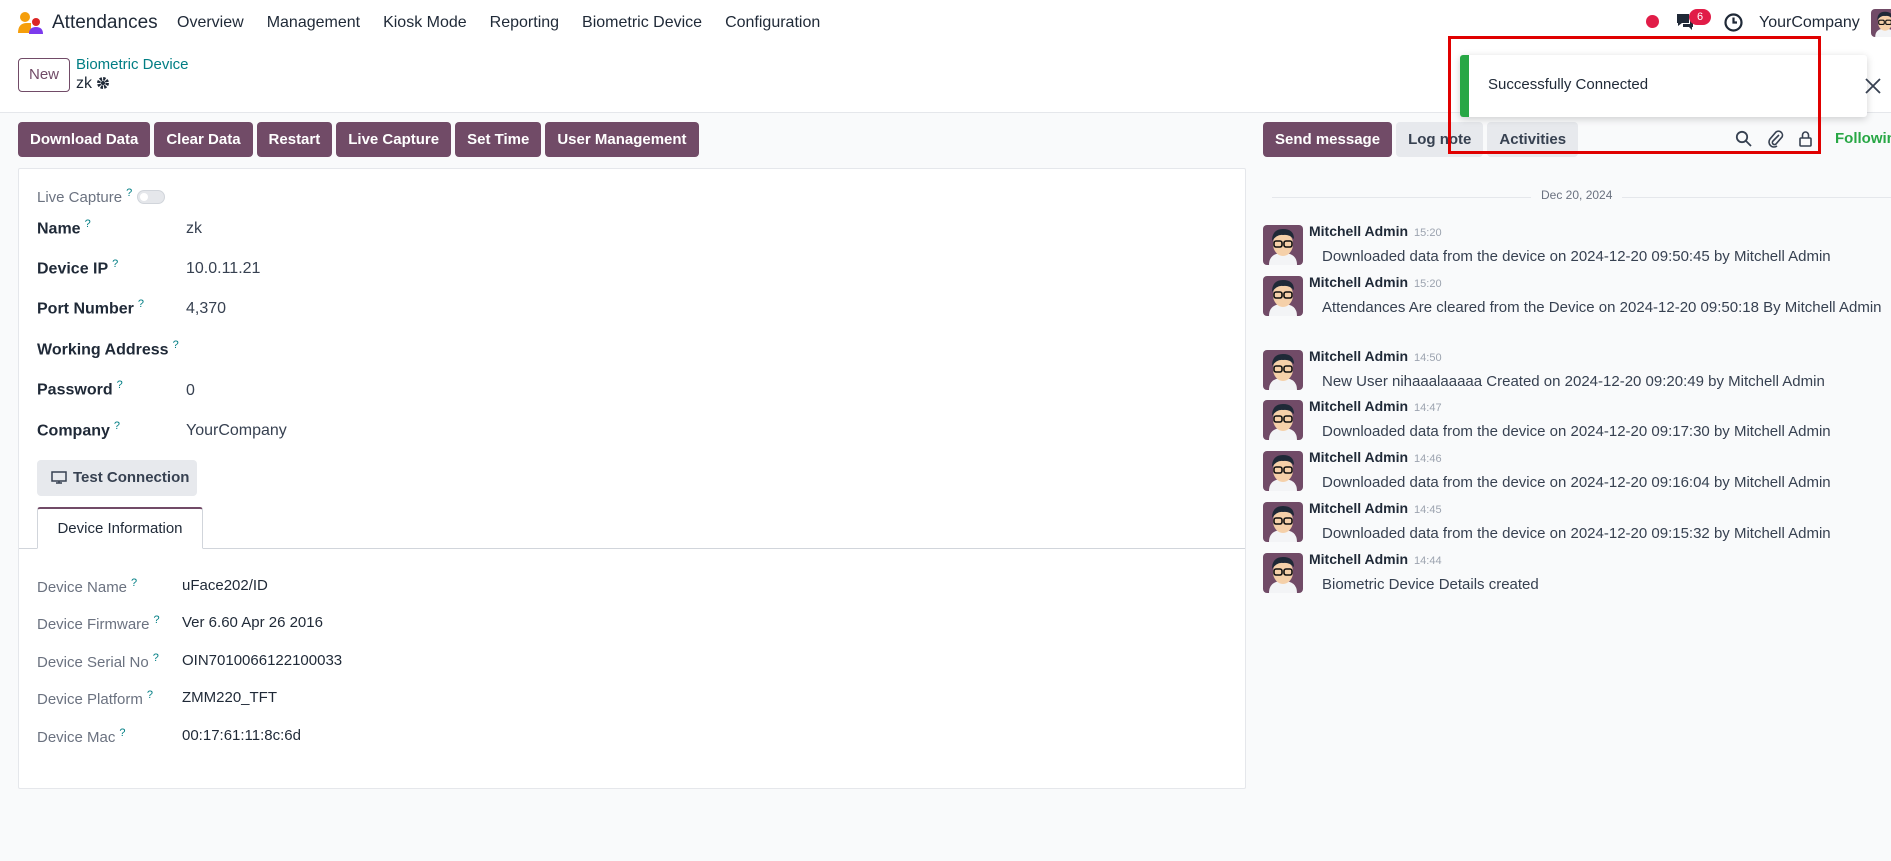 The height and width of the screenshot is (861, 1891). I want to click on message-author: Mitchell Admin 14:47, so click(1375, 406).